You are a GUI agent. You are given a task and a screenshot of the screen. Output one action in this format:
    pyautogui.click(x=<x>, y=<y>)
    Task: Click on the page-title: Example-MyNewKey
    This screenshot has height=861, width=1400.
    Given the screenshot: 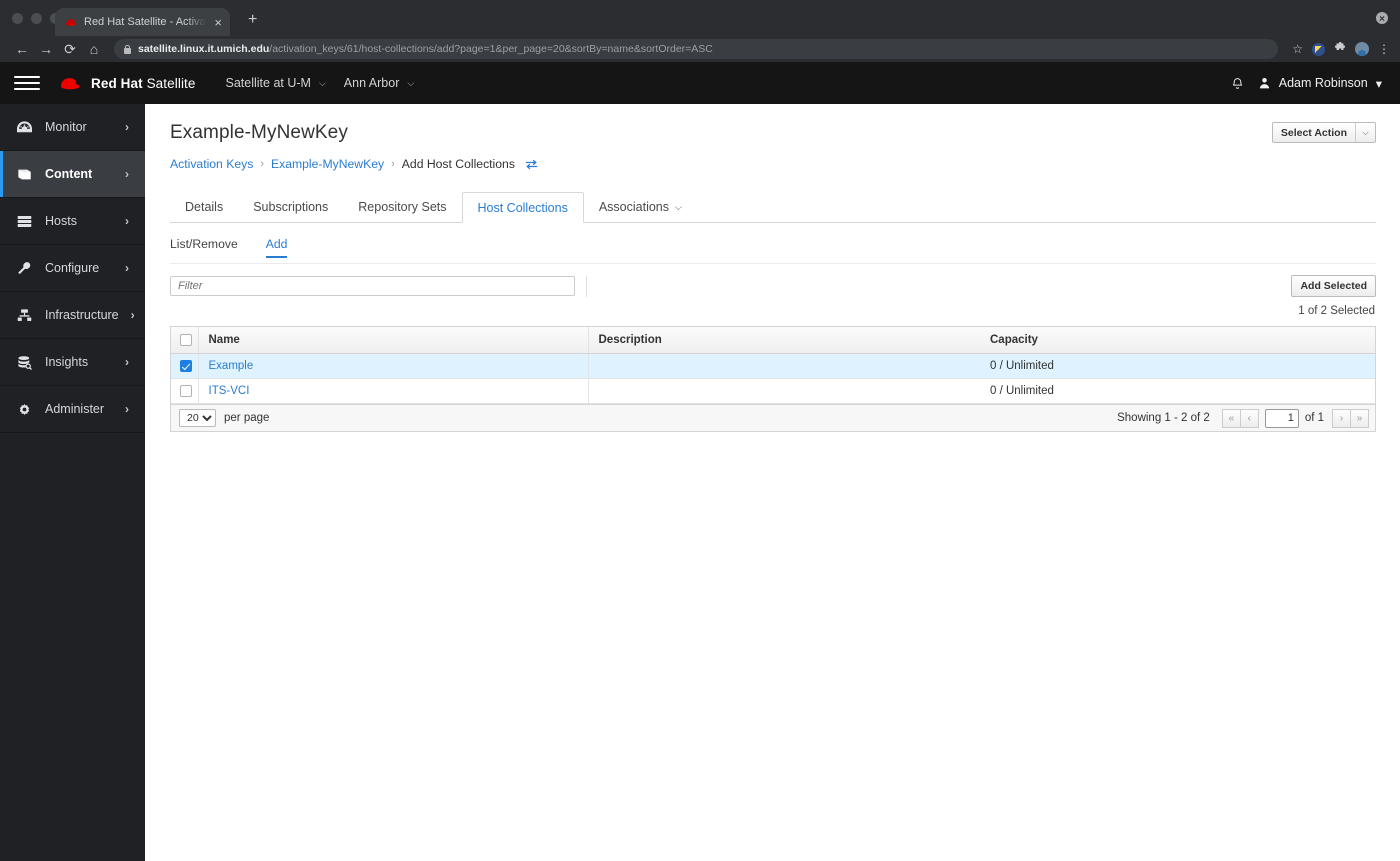 What is the action you would take?
    pyautogui.click(x=259, y=132)
    